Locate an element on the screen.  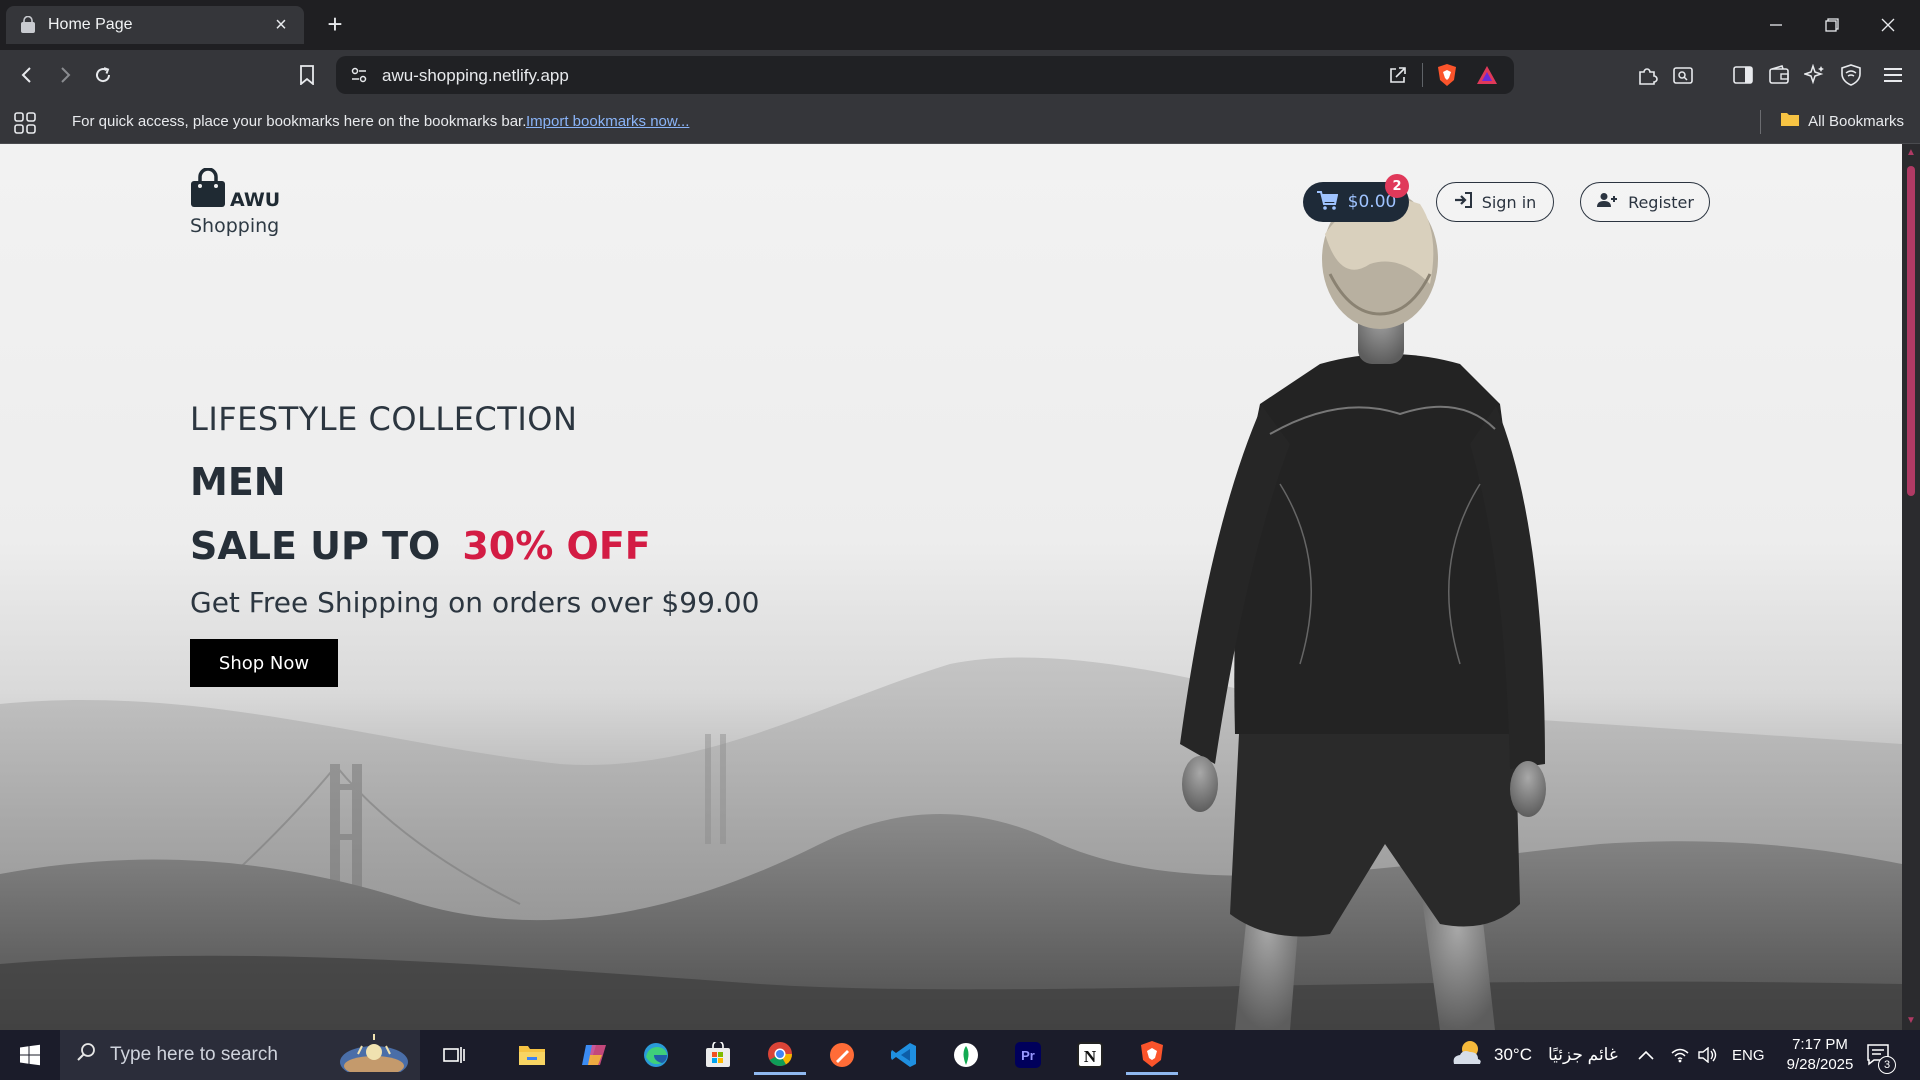
search-icon is located at coordinates (86, 1055).